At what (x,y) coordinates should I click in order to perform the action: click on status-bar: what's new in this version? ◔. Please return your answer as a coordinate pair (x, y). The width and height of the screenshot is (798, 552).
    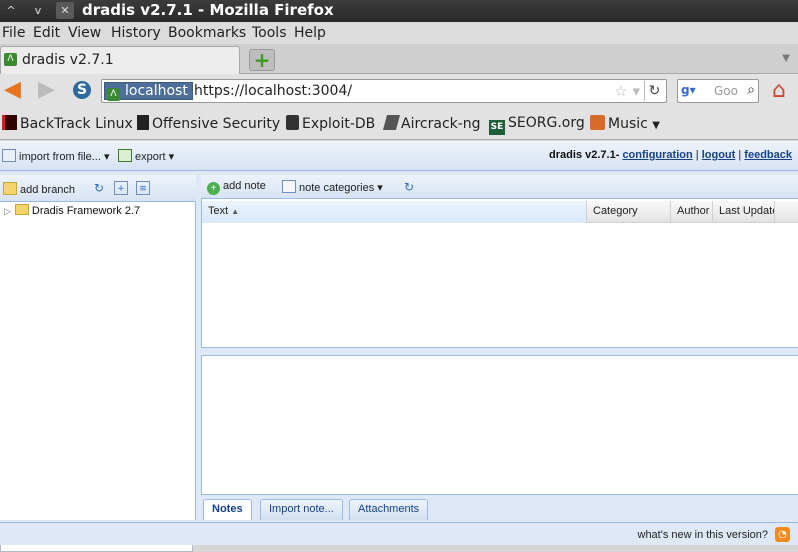
    Looking at the image, I should click on (399, 533).